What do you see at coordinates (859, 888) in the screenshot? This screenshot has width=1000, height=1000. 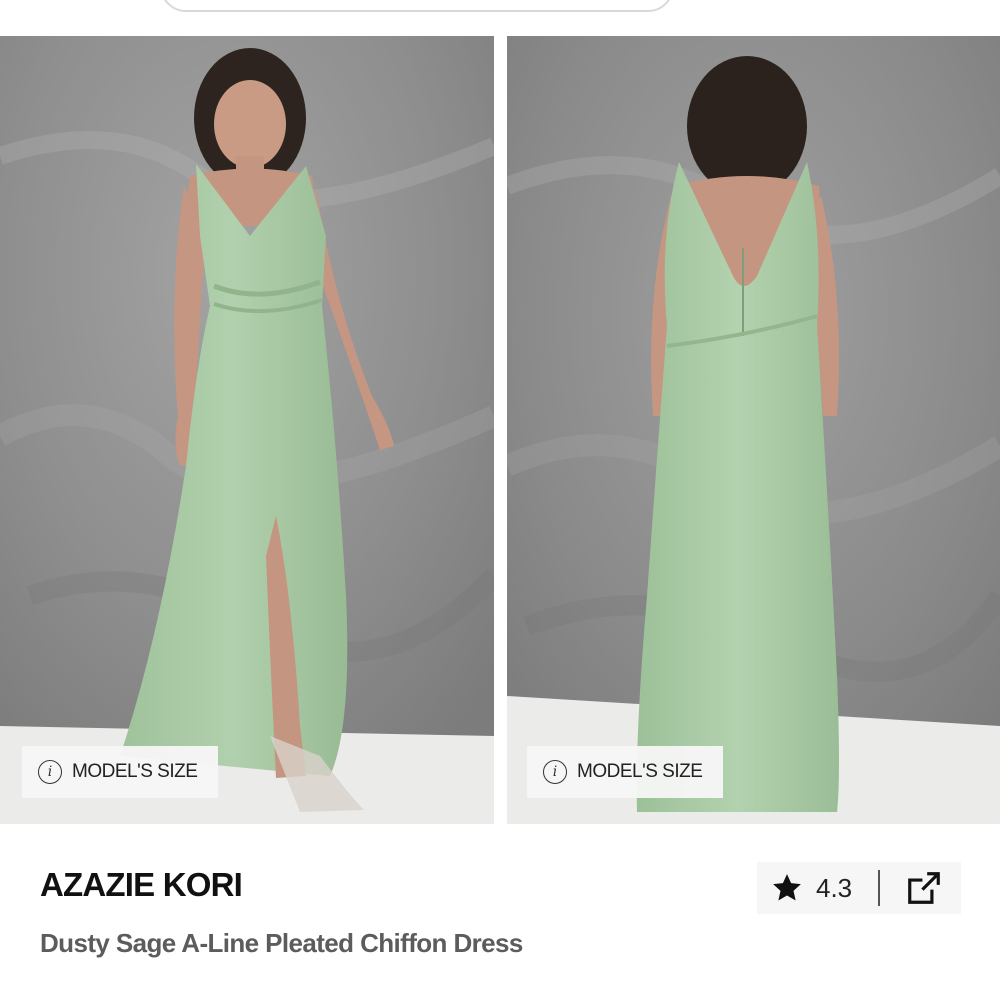 I see `product-actions: 4.3` at bounding box center [859, 888].